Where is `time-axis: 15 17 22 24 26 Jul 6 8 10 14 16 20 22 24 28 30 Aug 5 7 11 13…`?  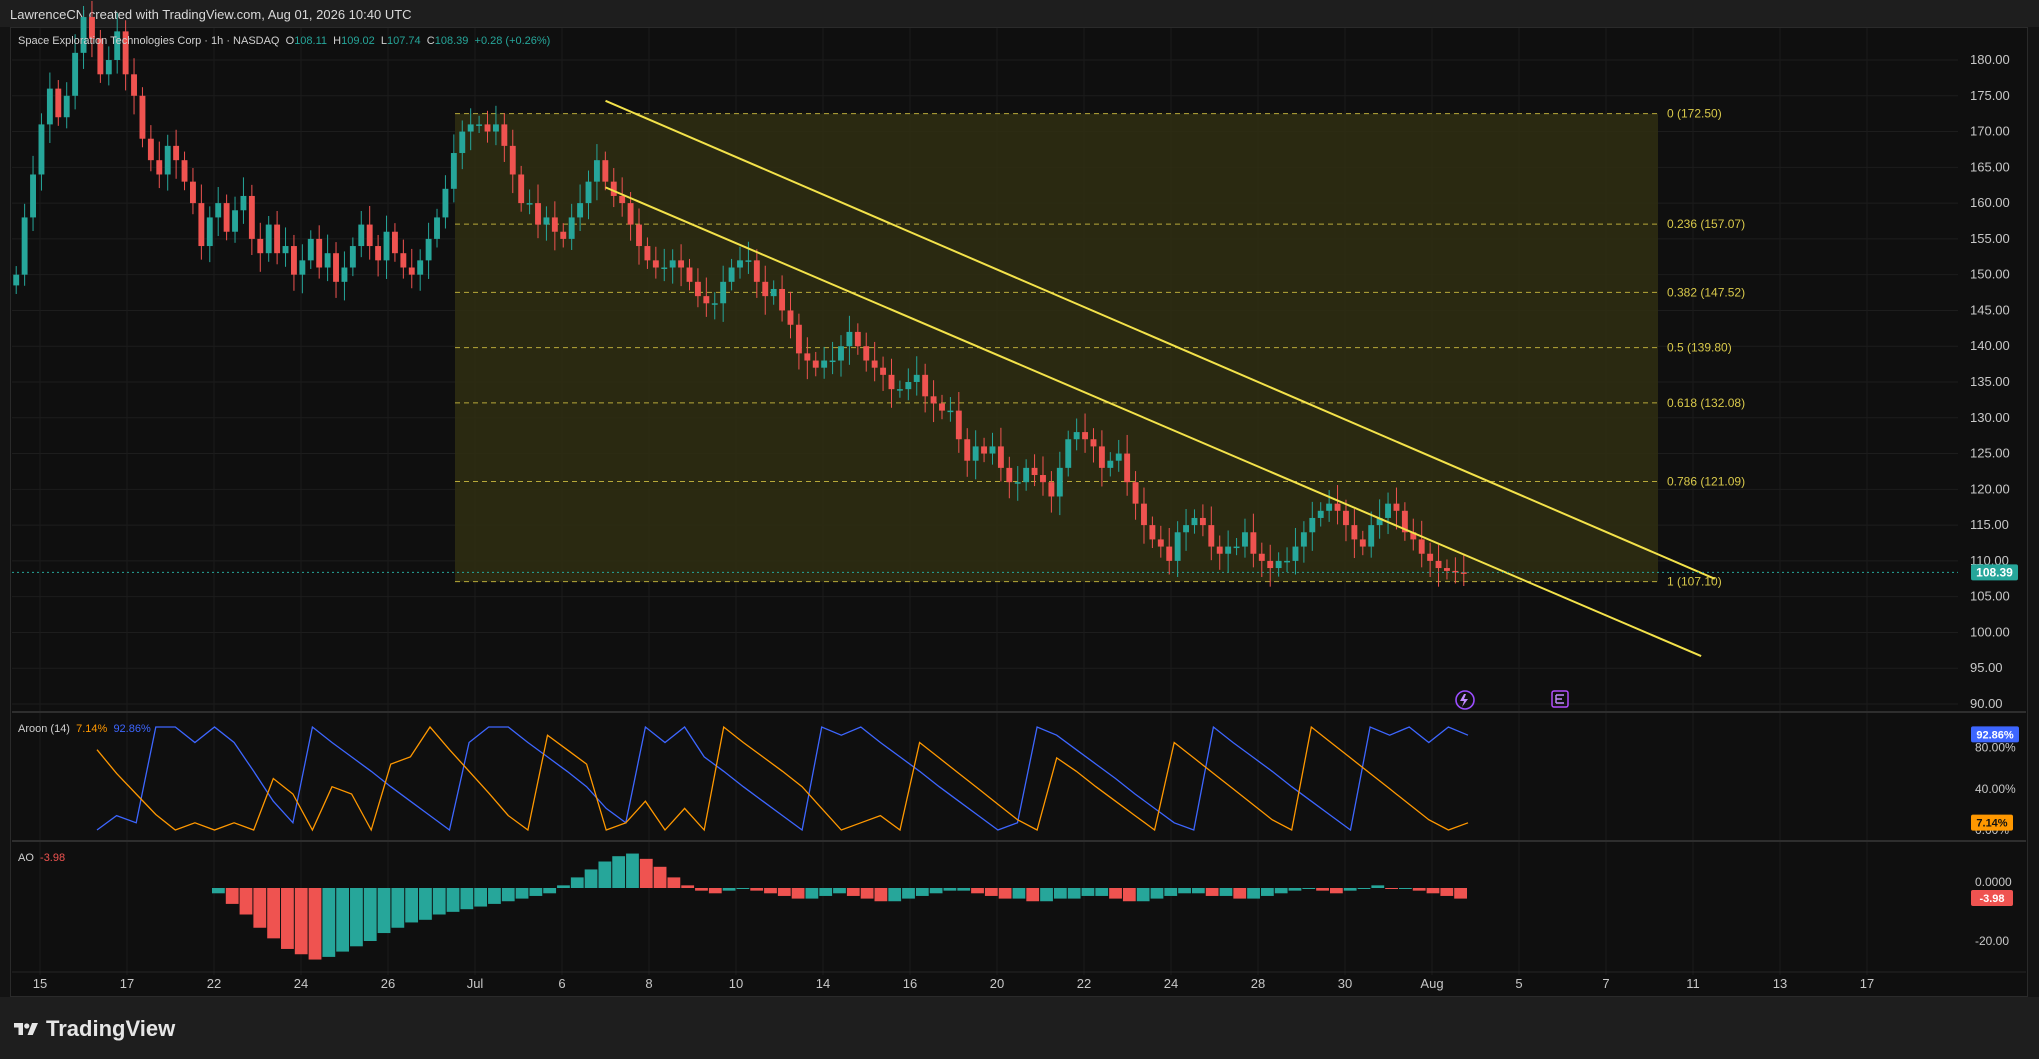
time-axis: 15 17 22 24 26 Jul 6 8 10 14 16 20 22 24 28 30 Aug 5 7 11 13… is located at coordinates (953, 983).